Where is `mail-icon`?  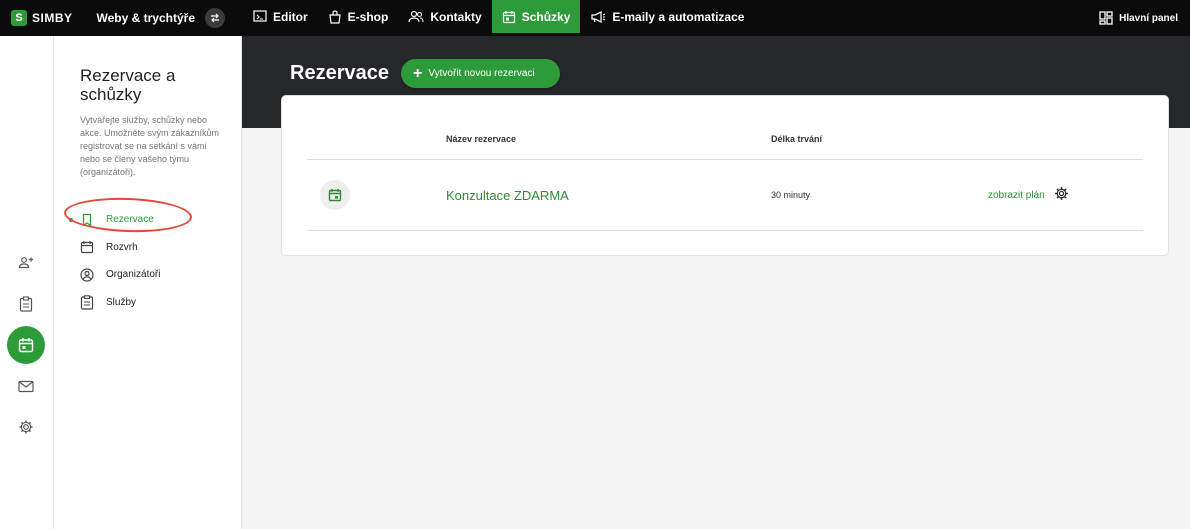
mail-icon is located at coordinates (26, 386).